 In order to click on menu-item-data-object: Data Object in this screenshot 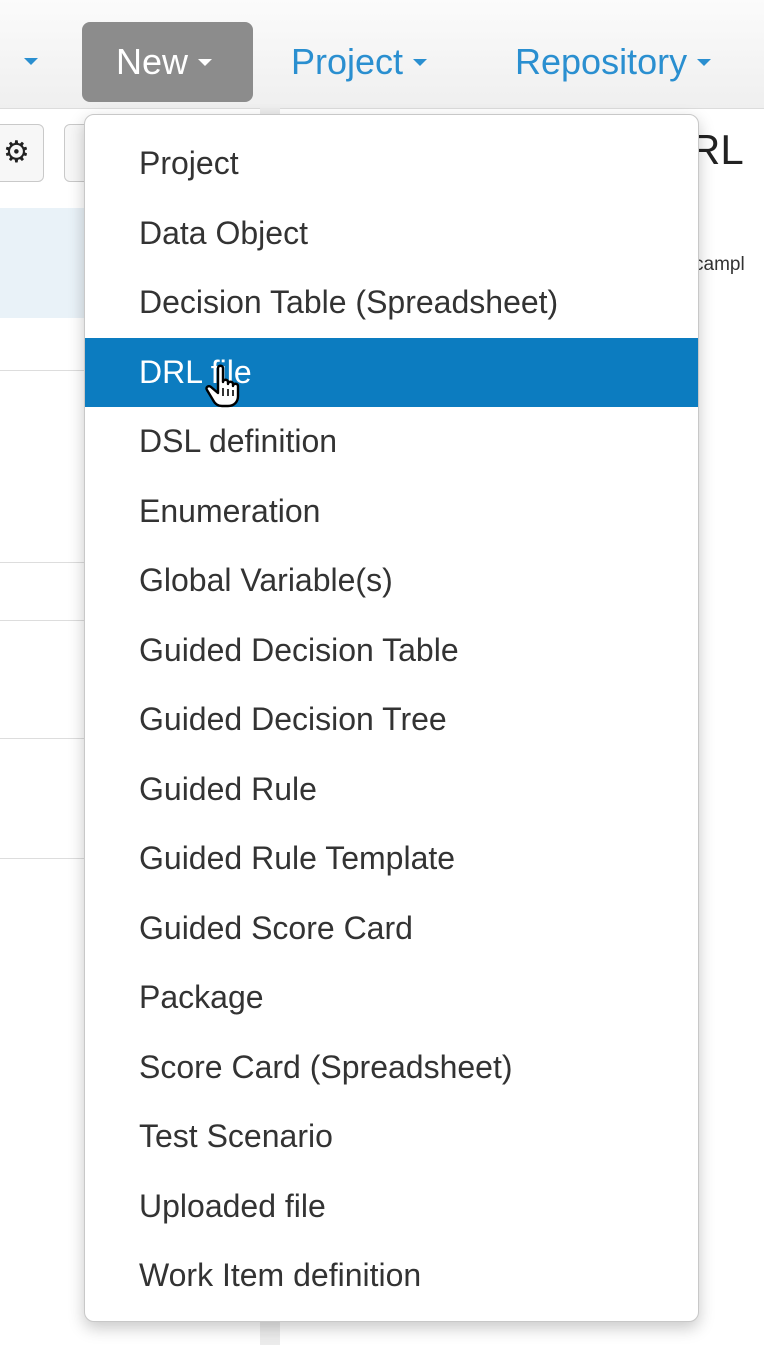, I will do `click(391, 234)`.